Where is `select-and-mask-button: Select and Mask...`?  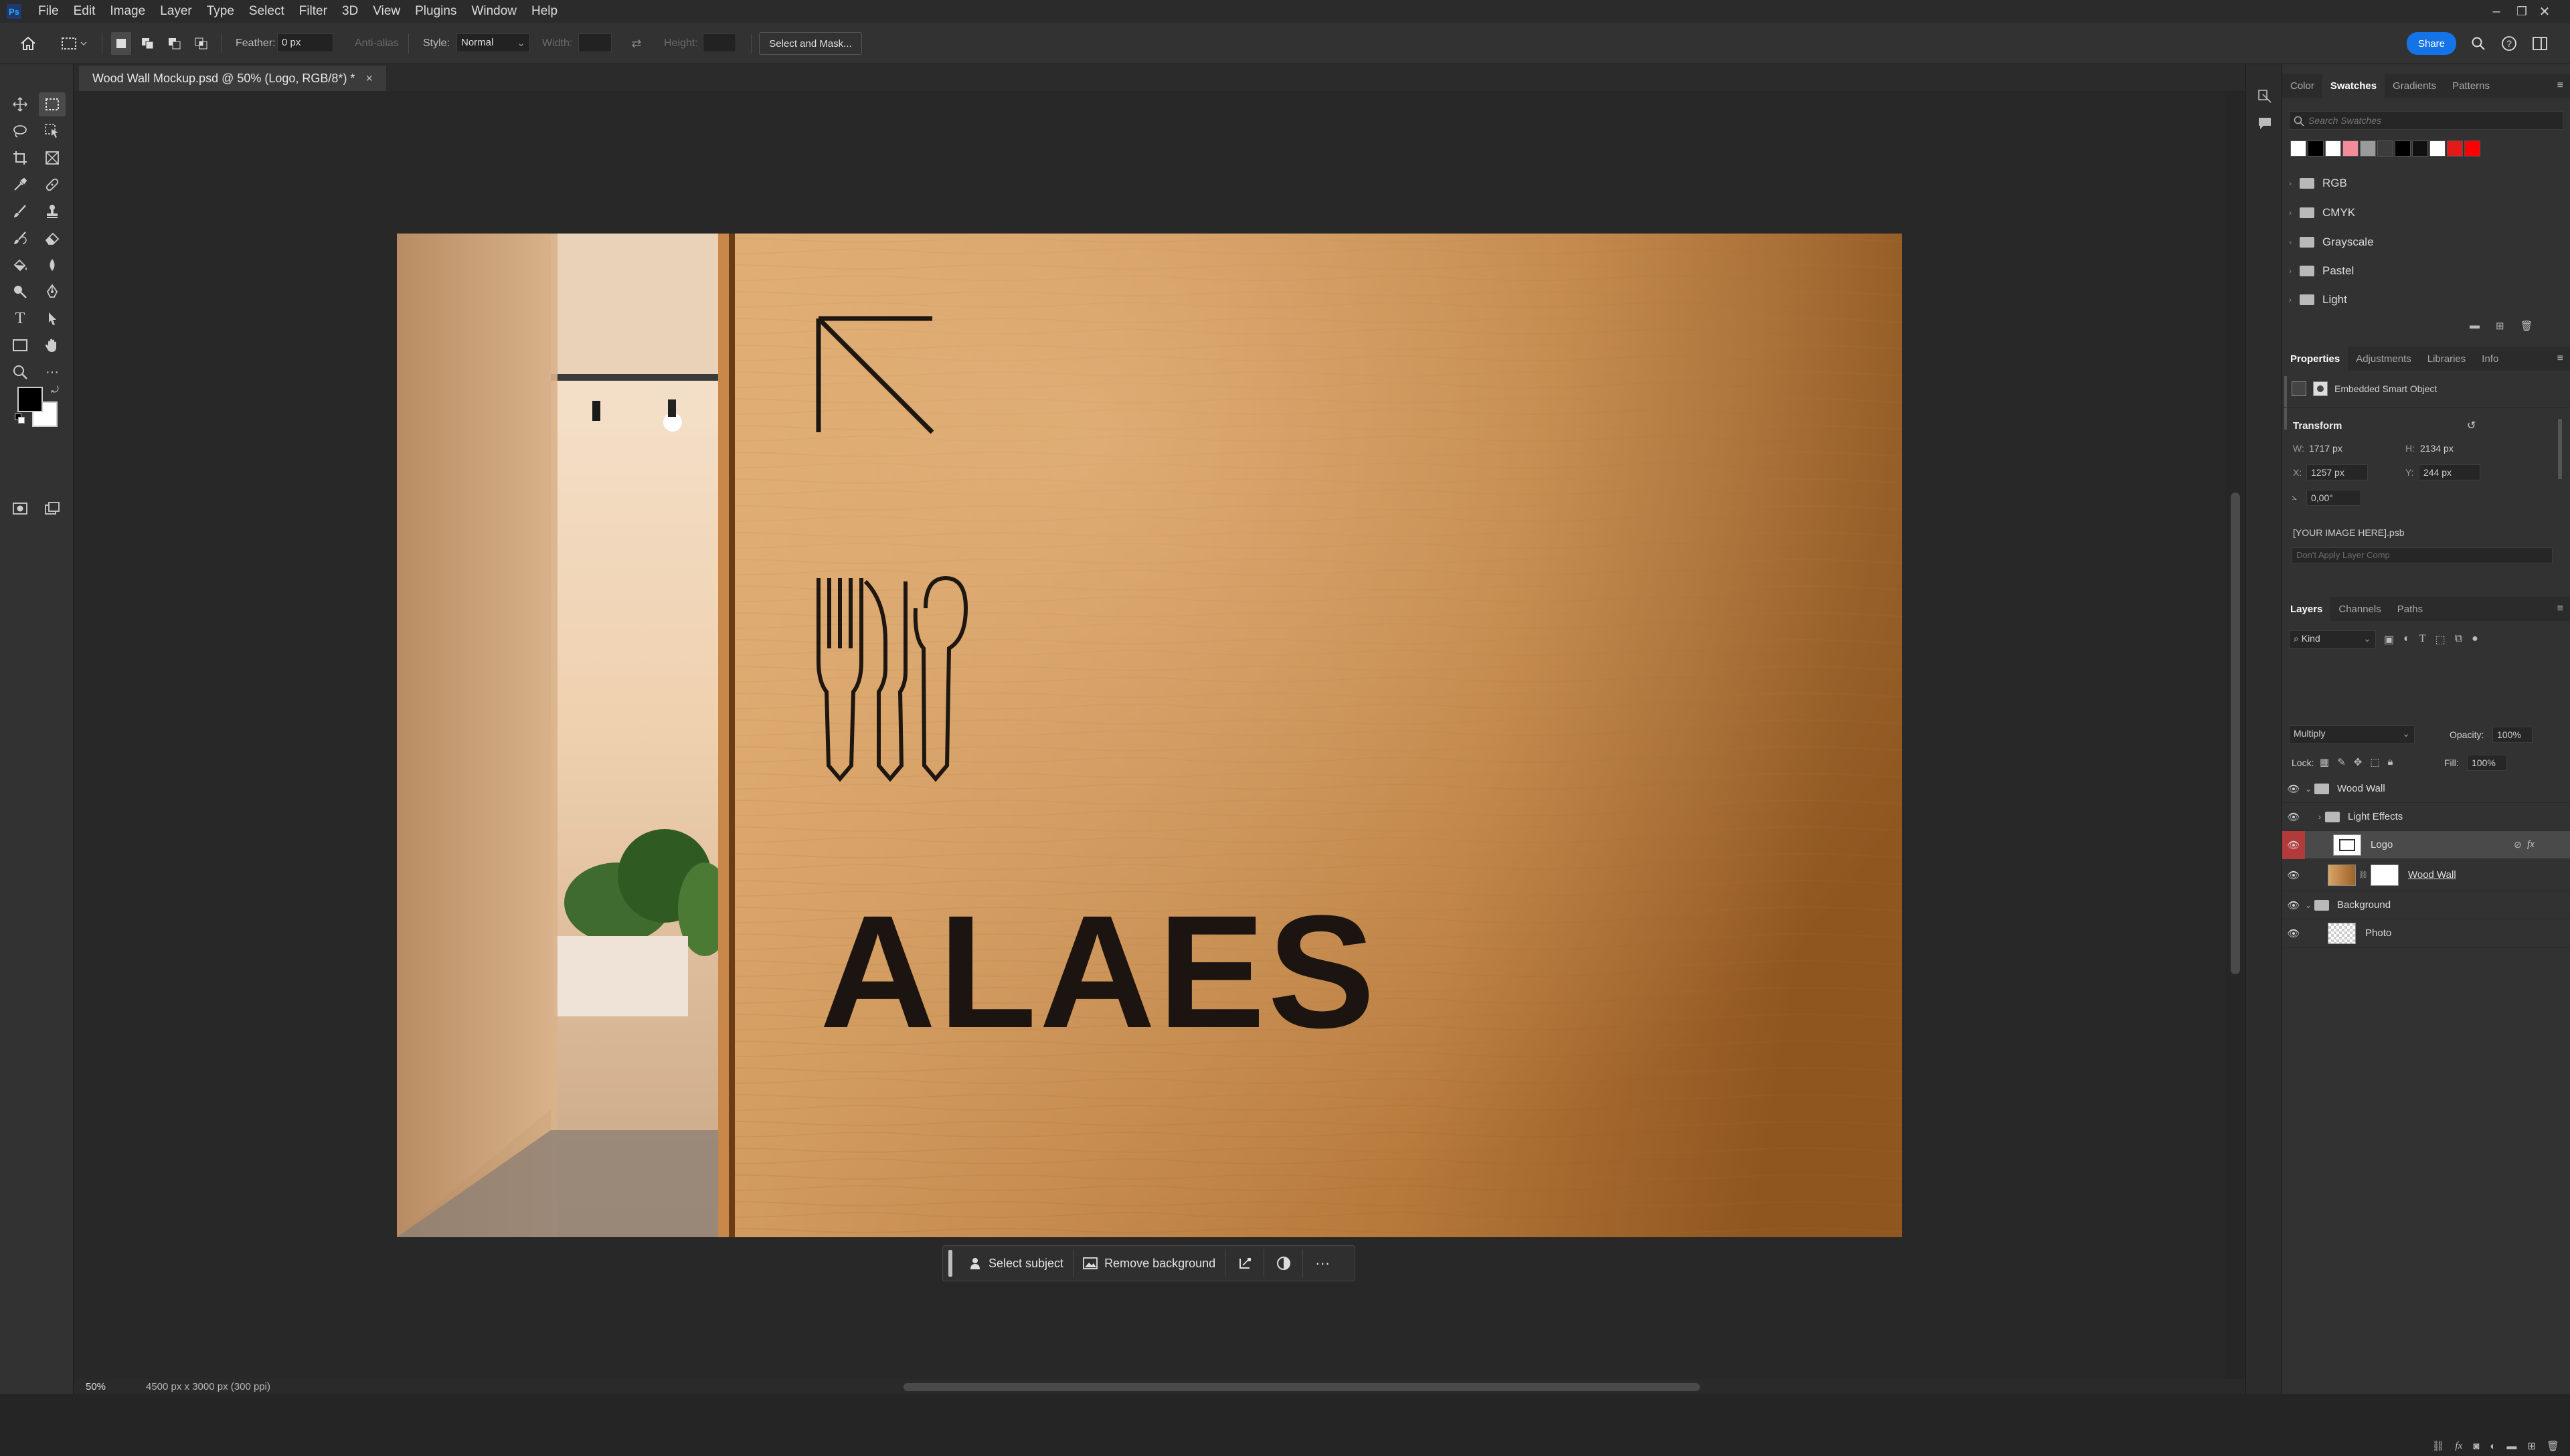 select-and-mask-button: Select and Mask... is located at coordinates (810, 43).